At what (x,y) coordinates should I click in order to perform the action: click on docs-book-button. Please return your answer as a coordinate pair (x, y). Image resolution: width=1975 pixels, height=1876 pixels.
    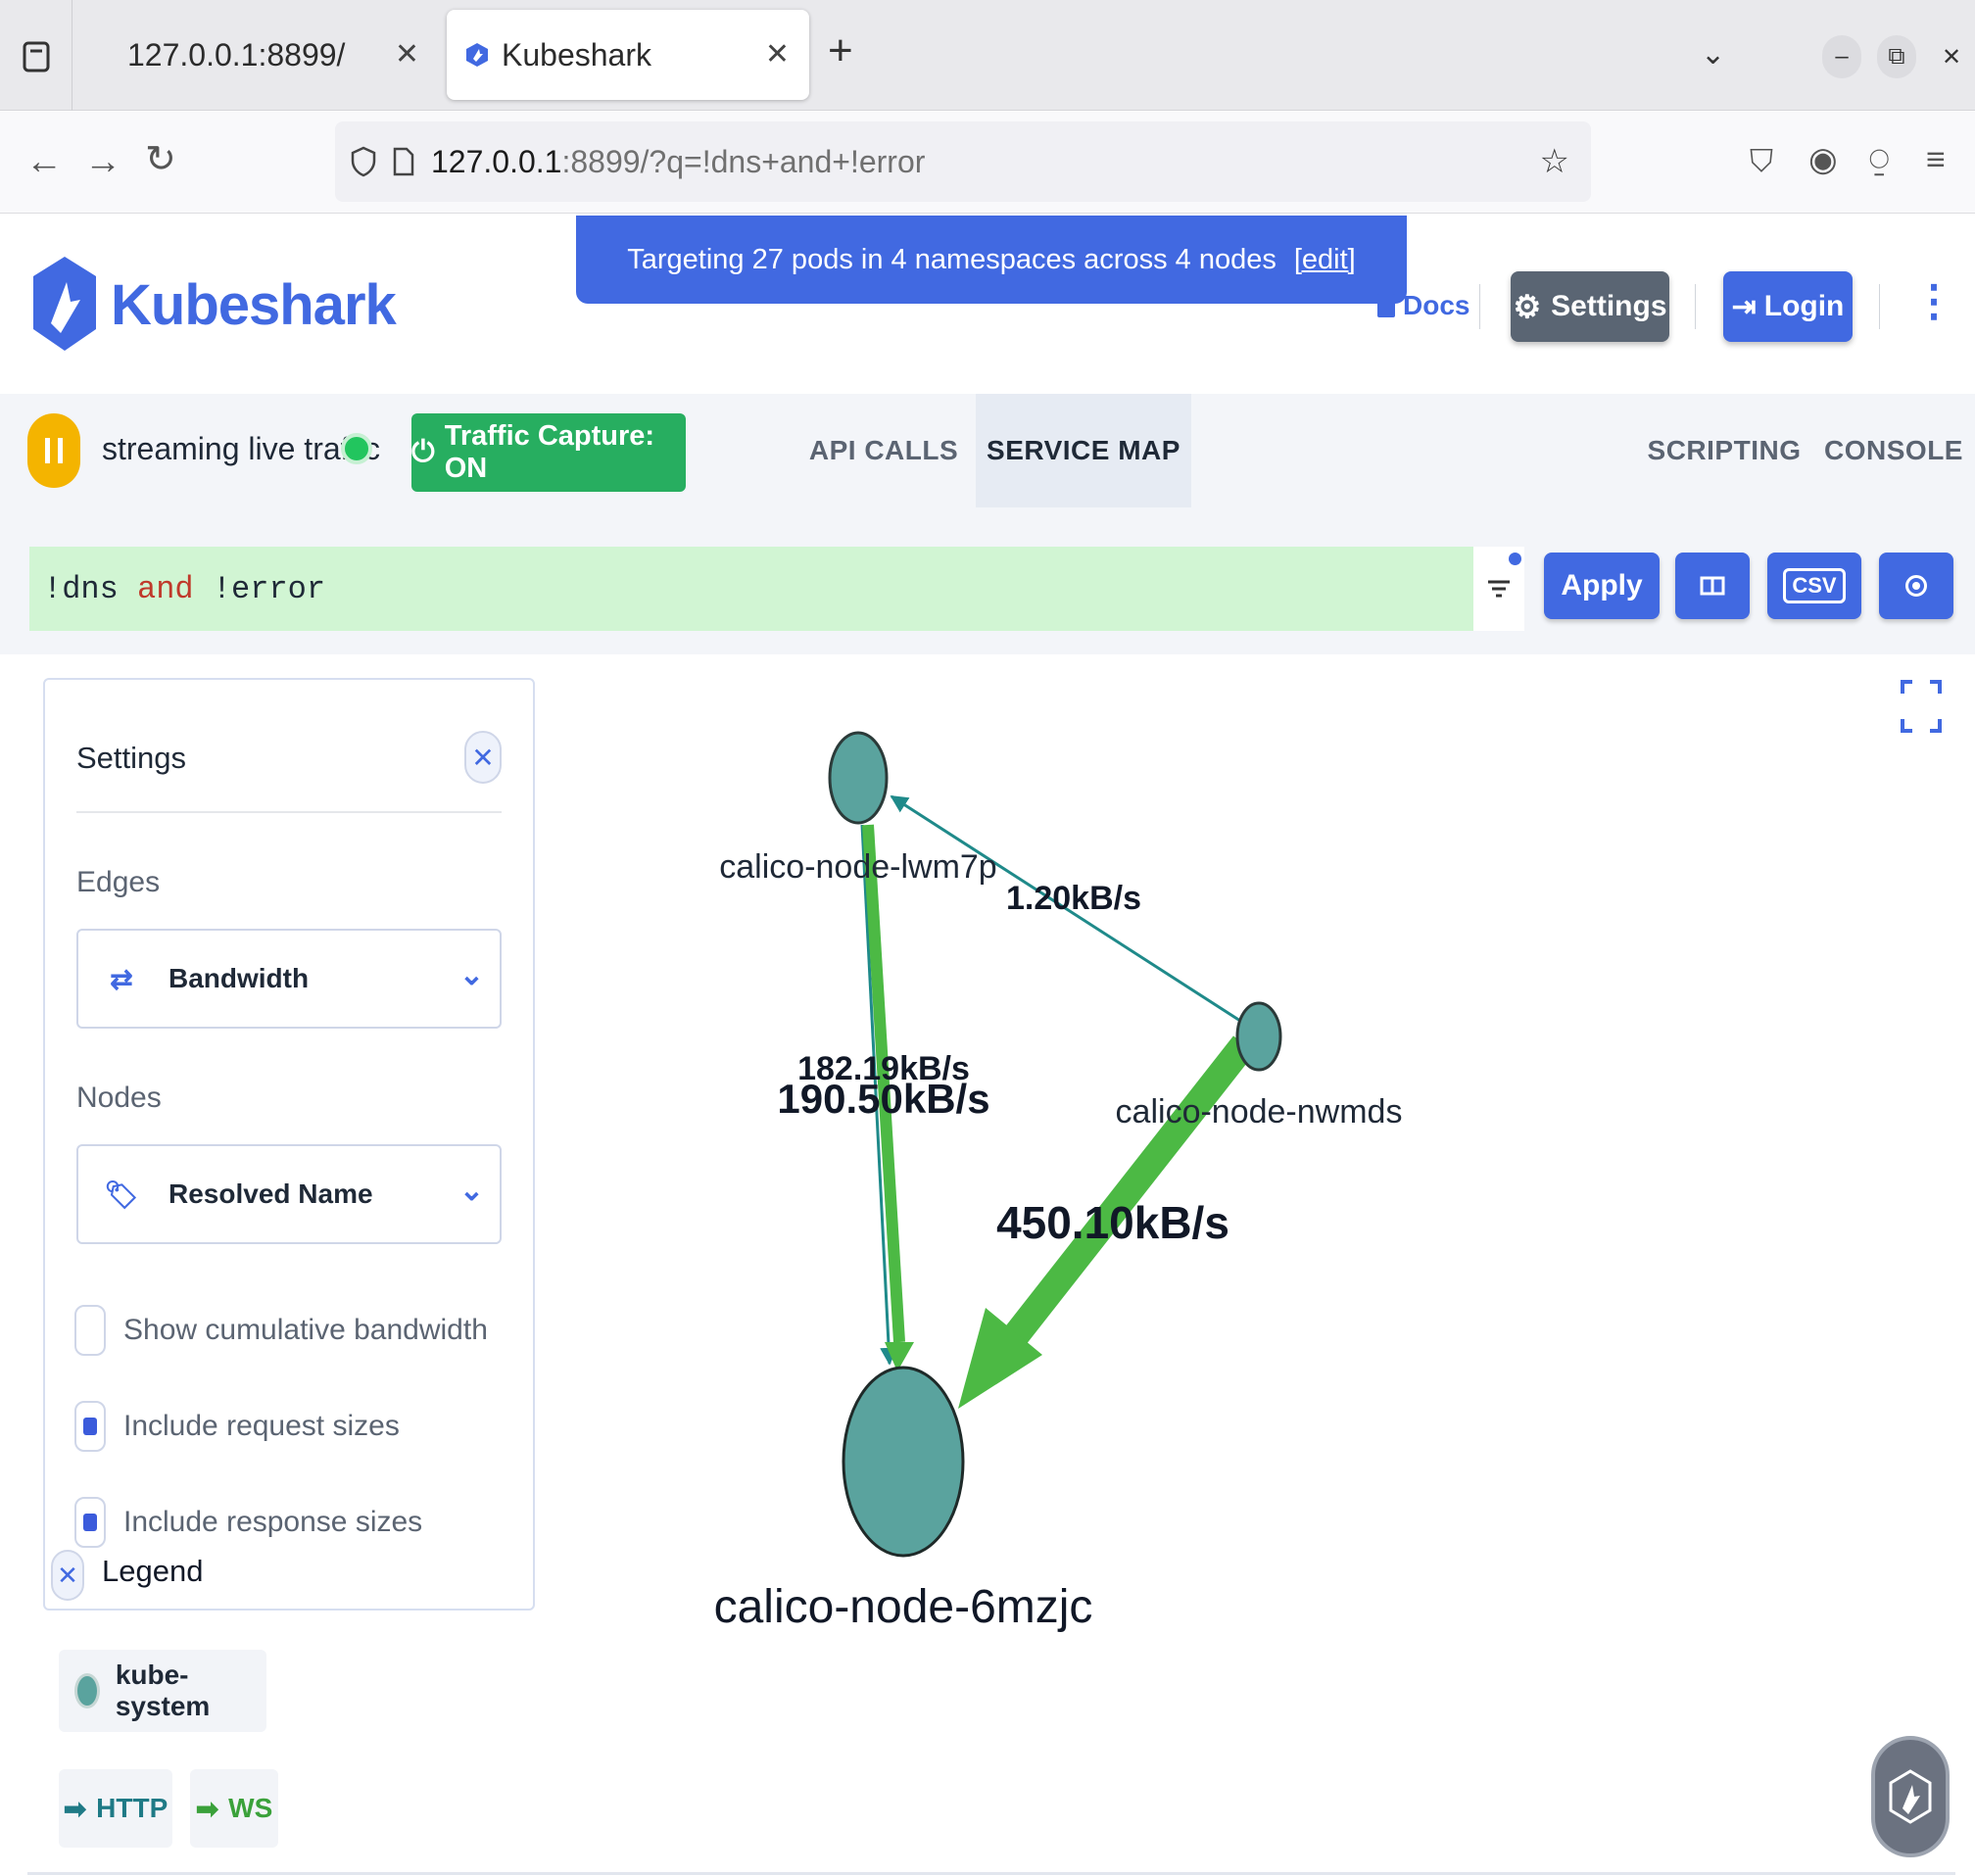
    Looking at the image, I should click on (1712, 586).